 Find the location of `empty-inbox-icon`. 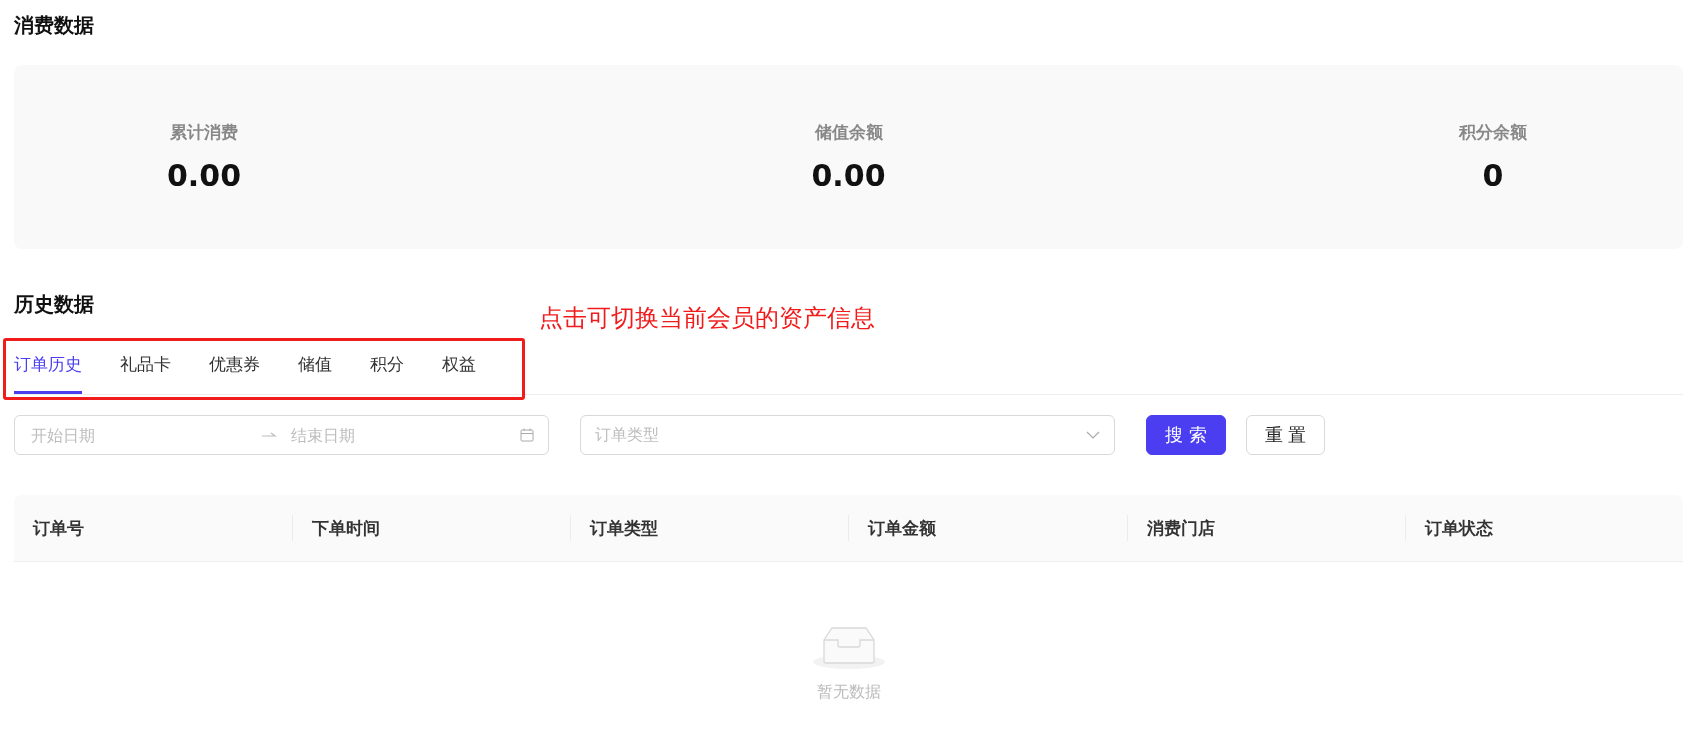

empty-inbox-icon is located at coordinates (848, 647).